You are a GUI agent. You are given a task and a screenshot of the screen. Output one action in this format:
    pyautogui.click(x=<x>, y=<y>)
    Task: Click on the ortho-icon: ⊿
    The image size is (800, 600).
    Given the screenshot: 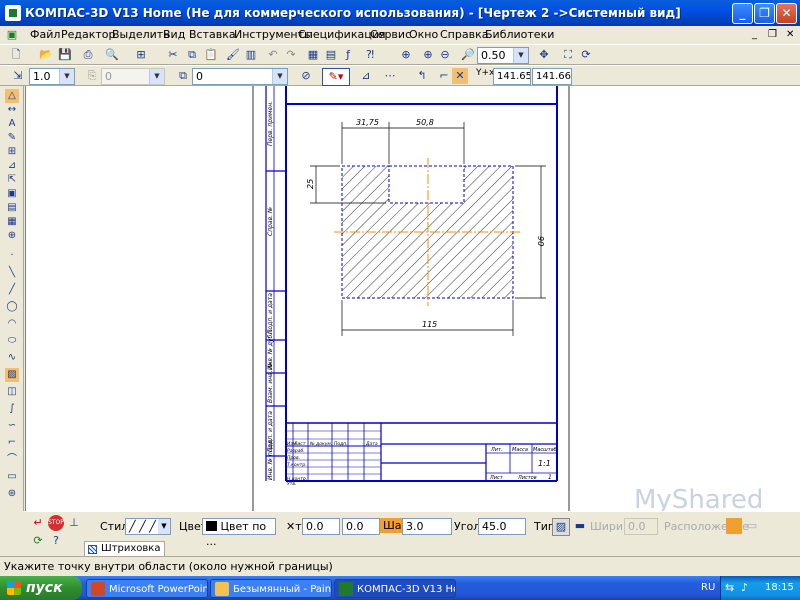 What is the action you would take?
    pyautogui.click(x=366, y=76)
    